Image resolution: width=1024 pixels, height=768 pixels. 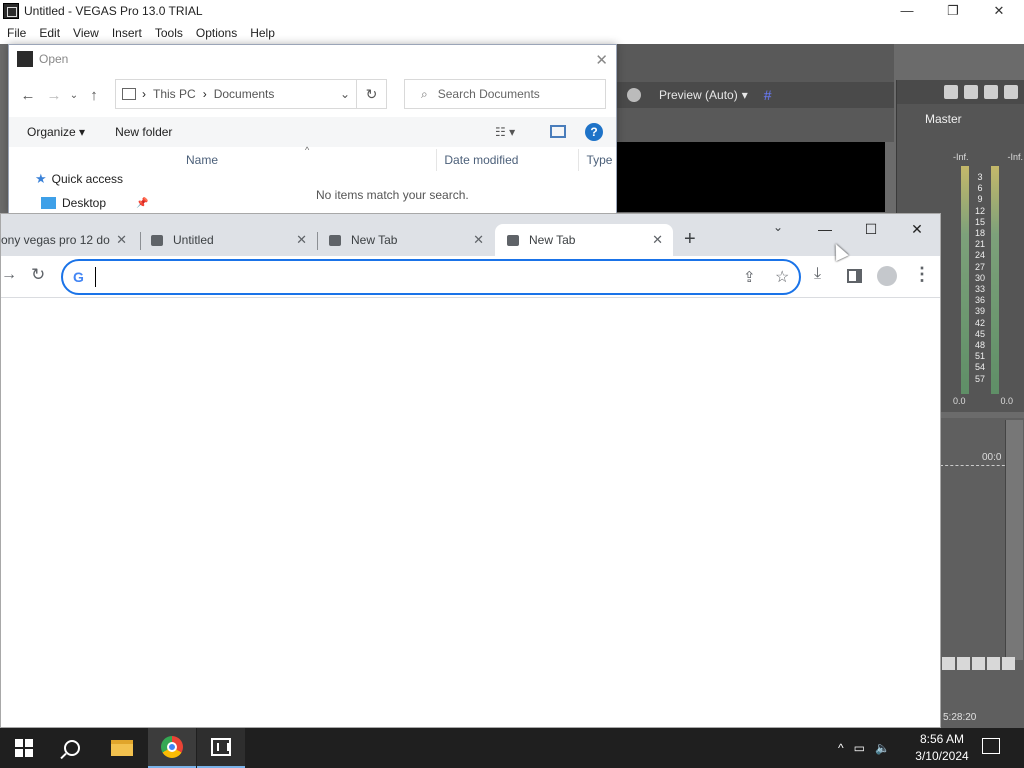 I want to click on menu-file: File, so click(x=16, y=33).